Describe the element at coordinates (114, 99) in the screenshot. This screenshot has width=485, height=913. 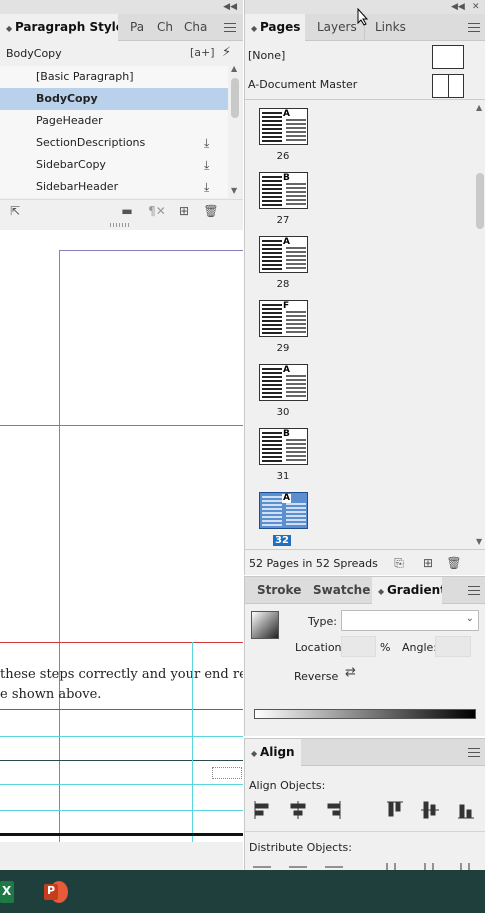
I see `list-item-selected: BodyCopy` at that location.